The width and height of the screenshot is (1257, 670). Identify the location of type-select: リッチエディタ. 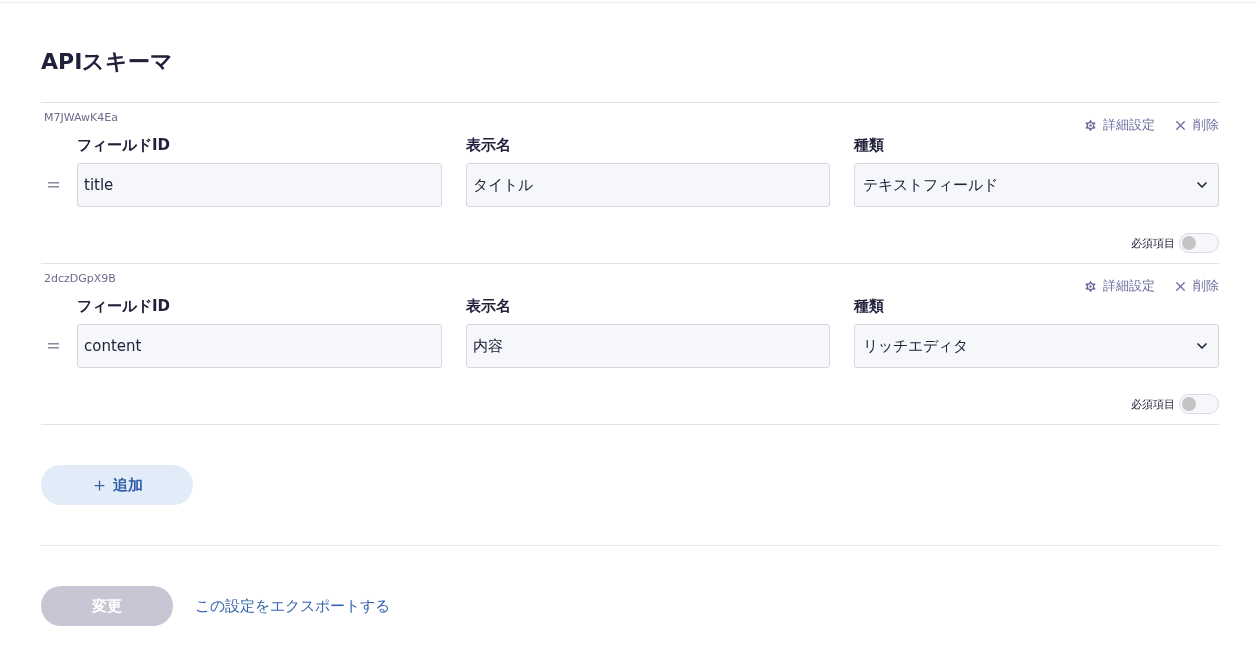
(1036, 346).